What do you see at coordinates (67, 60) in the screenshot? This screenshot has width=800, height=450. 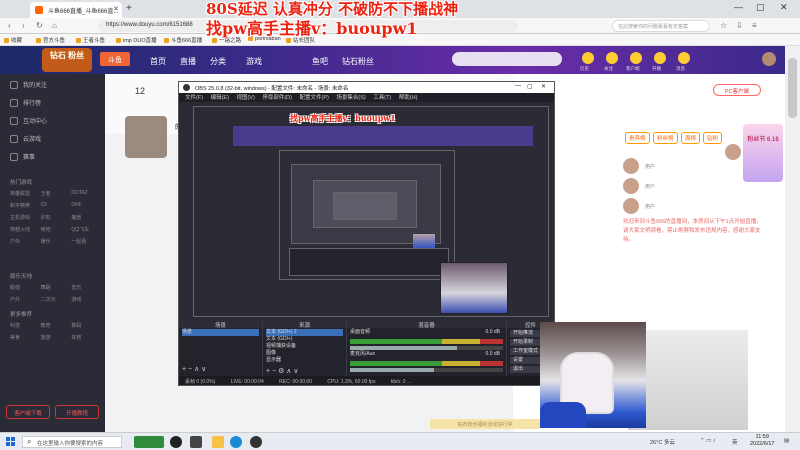 I see `site-logo: 钻石 粉丝` at bounding box center [67, 60].